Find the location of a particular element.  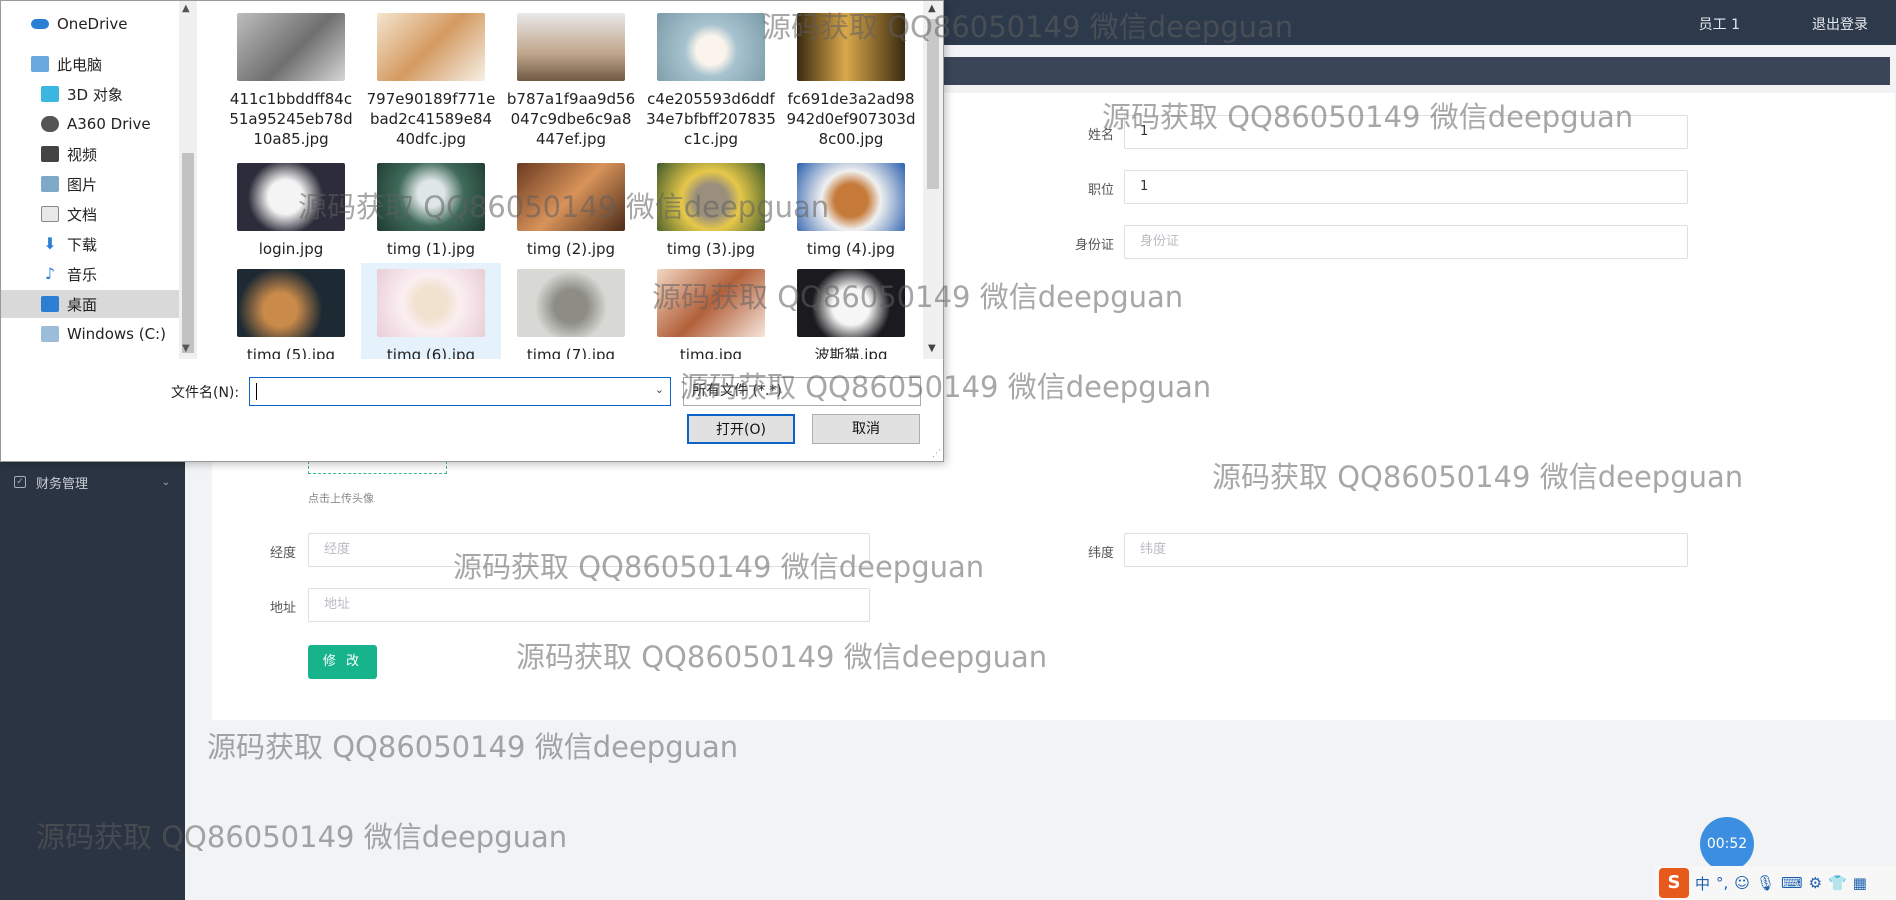

file-name: 797e90189f771ebad2c41589e8440dfc.jpg is located at coordinates (431, 119).